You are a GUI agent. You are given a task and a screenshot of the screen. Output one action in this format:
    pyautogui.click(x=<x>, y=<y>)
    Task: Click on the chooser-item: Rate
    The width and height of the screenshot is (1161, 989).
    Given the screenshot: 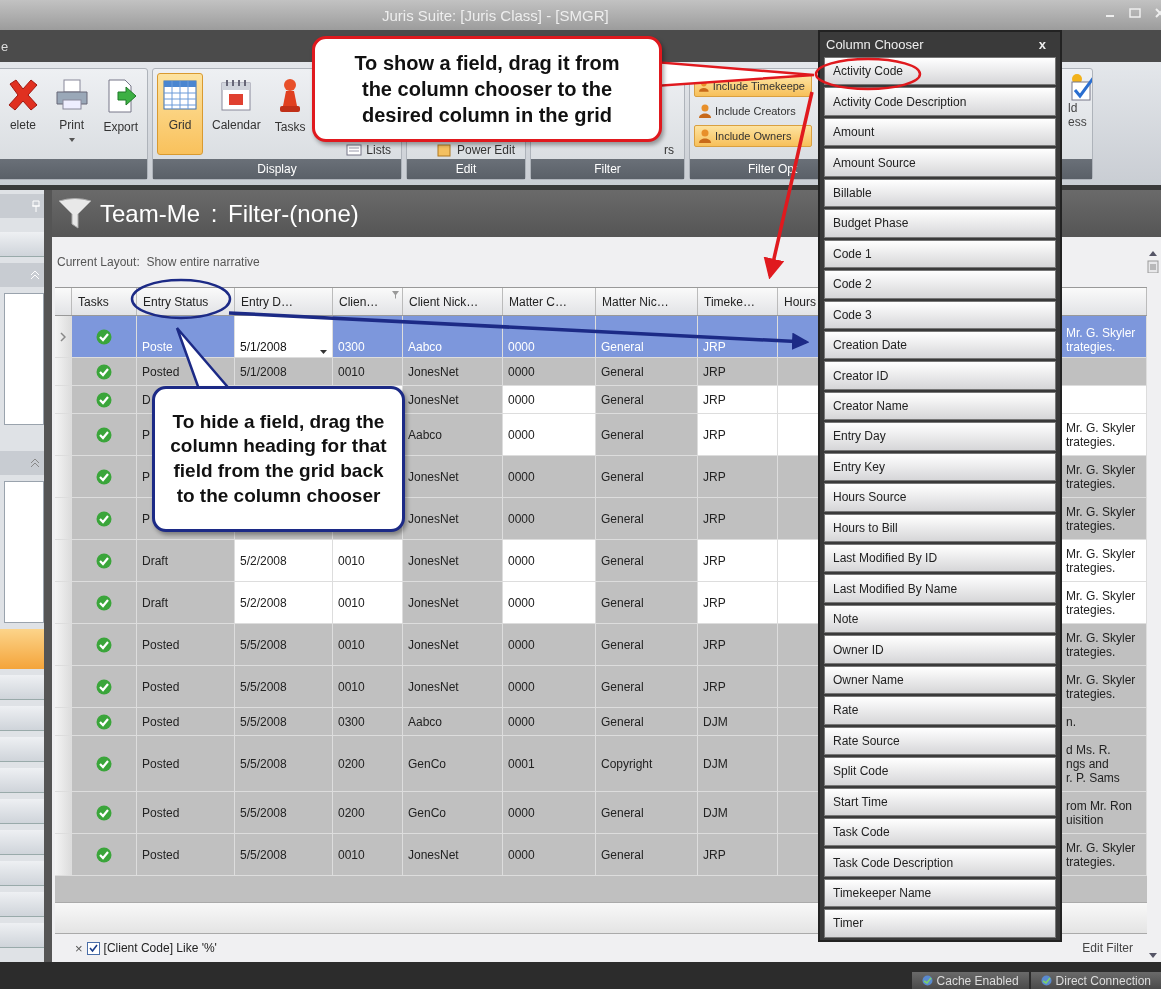 What is the action you would take?
    pyautogui.click(x=940, y=710)
    